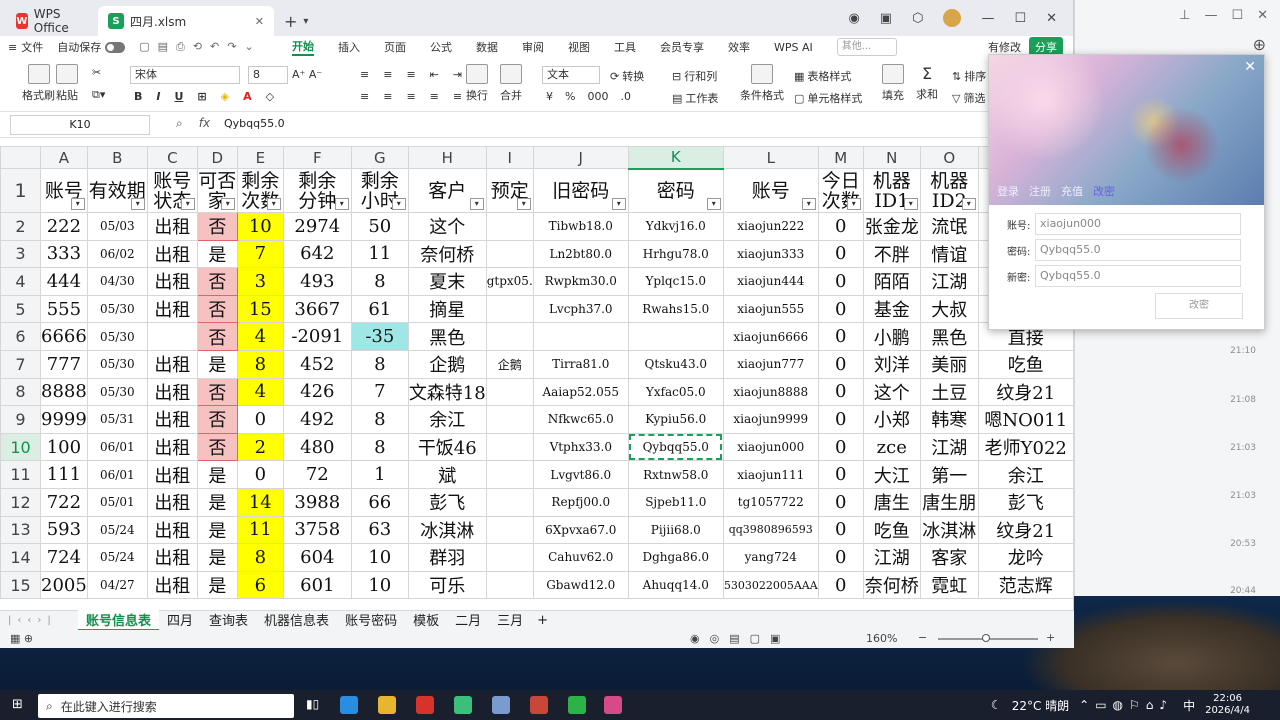 This screenshot has height=720, width=1280. I want to click on cell: 63, so click(379, 530).